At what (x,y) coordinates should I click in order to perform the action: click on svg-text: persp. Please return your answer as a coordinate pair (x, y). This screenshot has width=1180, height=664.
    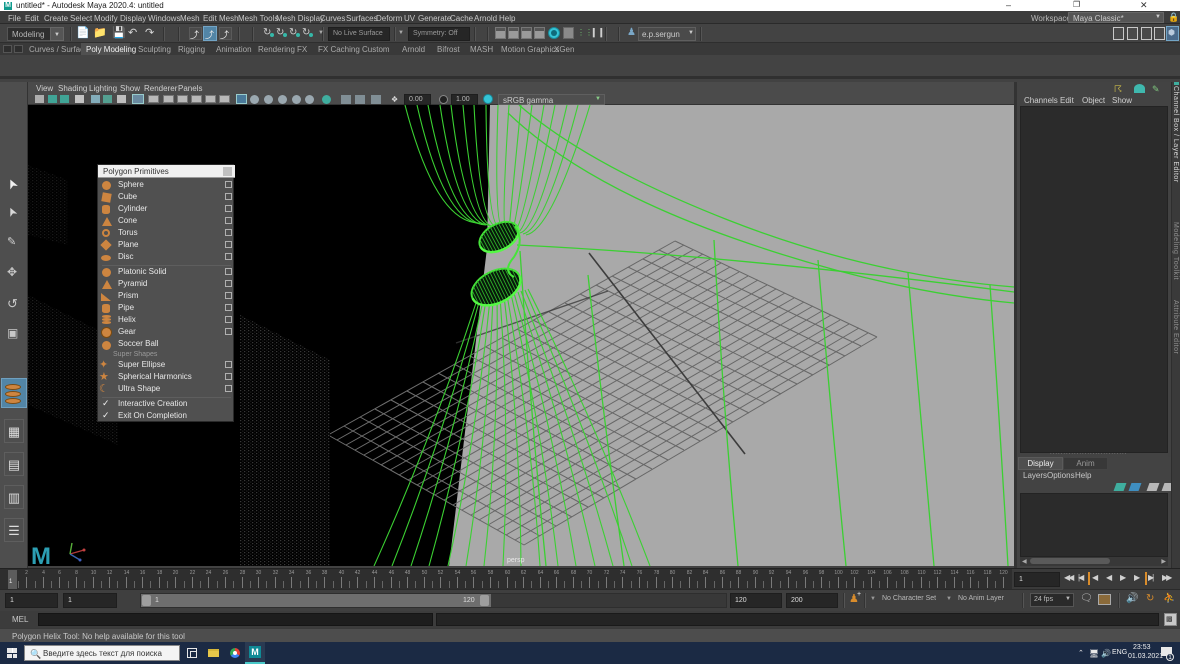
    Looking at the image, I should click on (516, 560).